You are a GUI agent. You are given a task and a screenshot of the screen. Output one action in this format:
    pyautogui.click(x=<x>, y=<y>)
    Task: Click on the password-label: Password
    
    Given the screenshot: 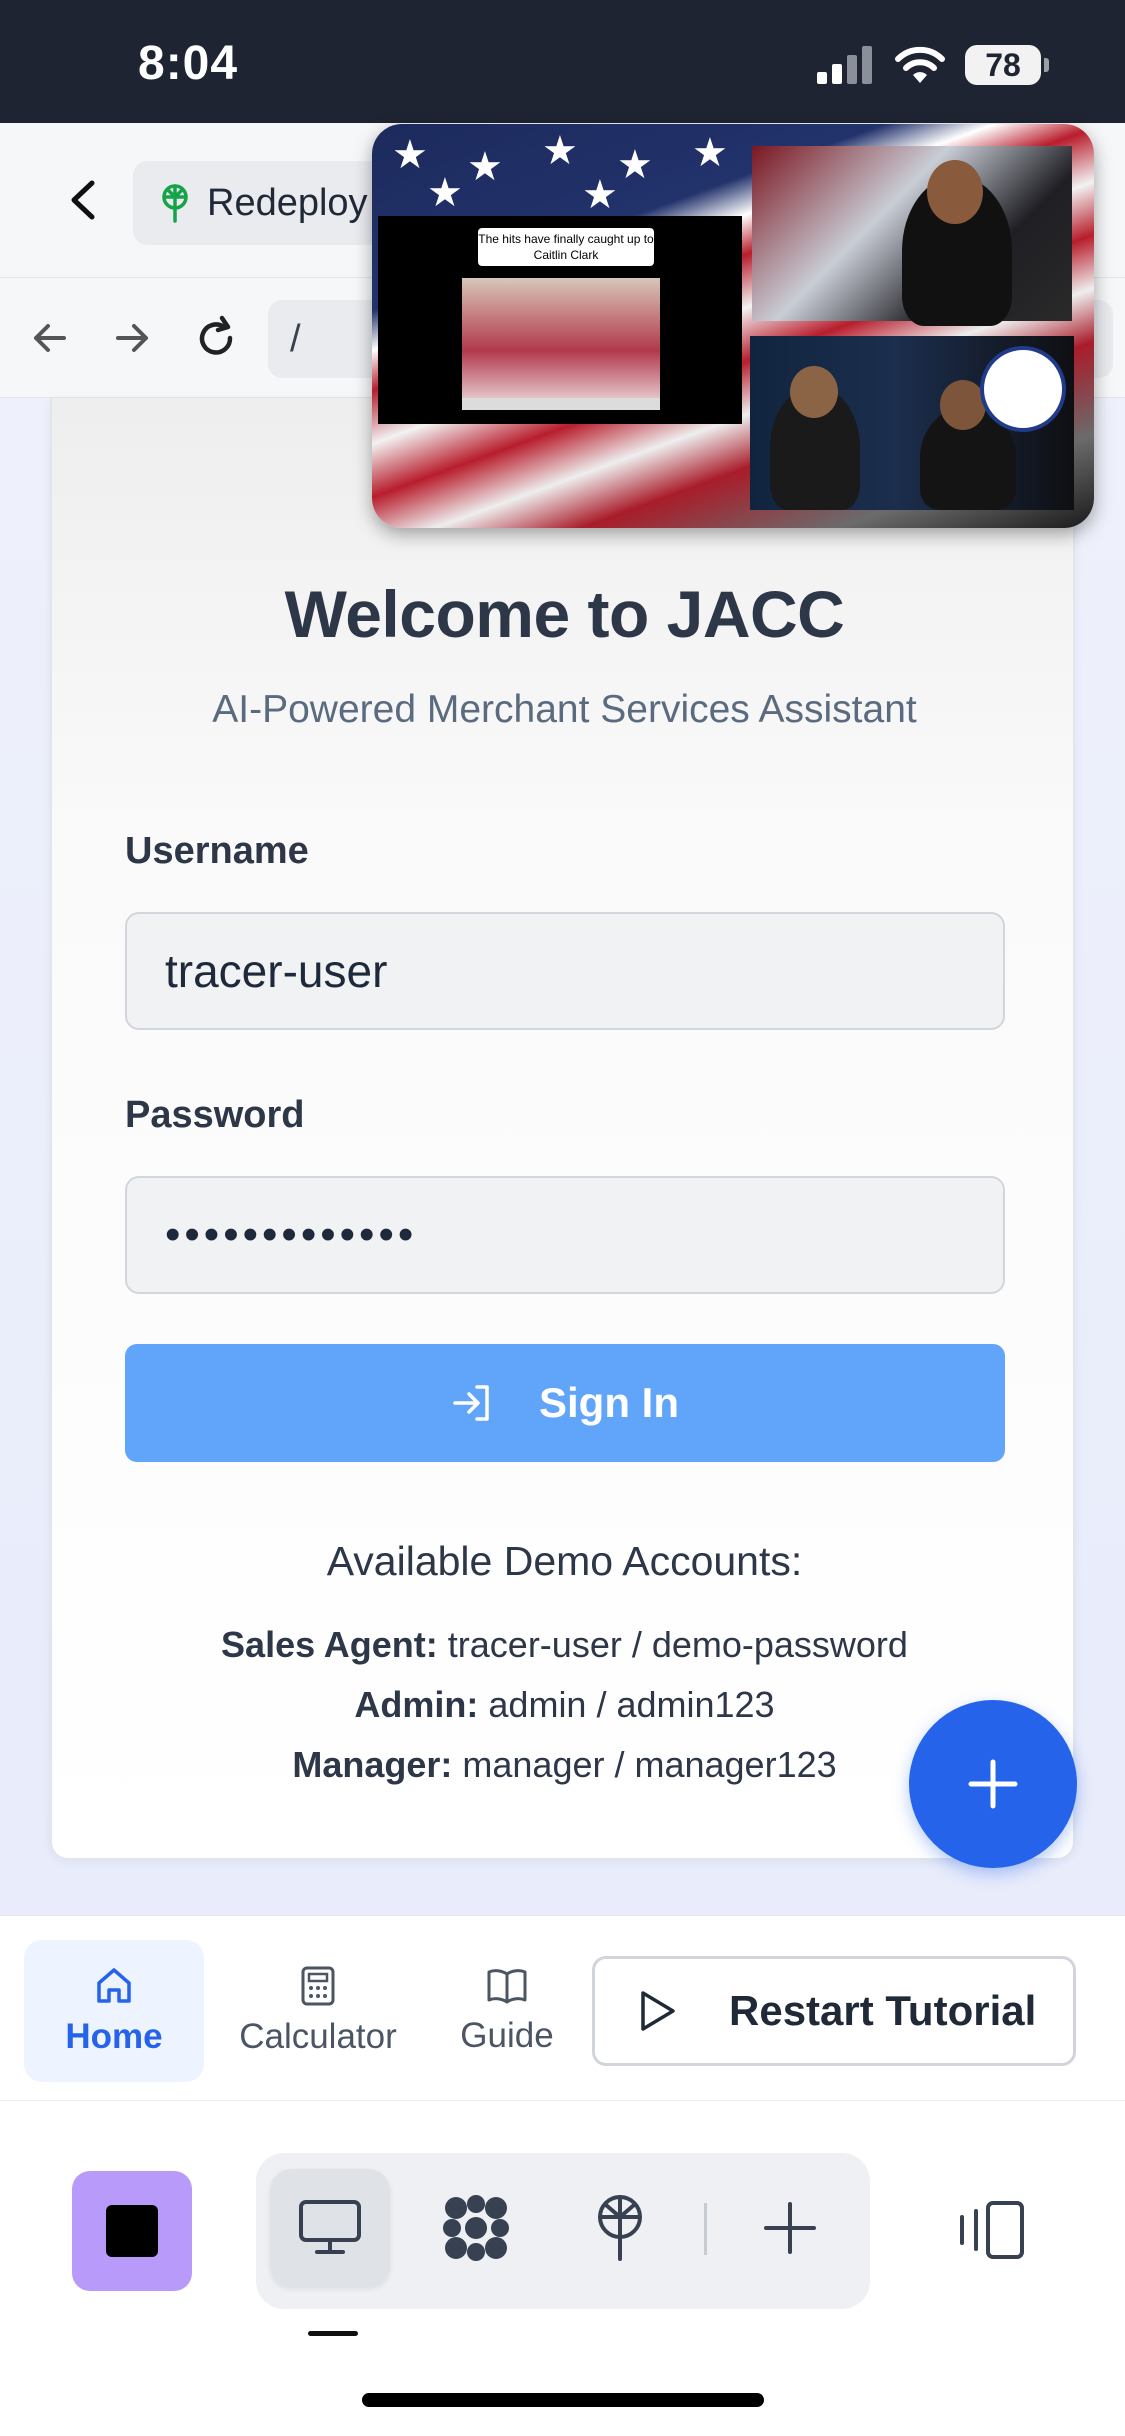 What is the action you would take?
    pyautogui.click(x=215, y=1115)
    